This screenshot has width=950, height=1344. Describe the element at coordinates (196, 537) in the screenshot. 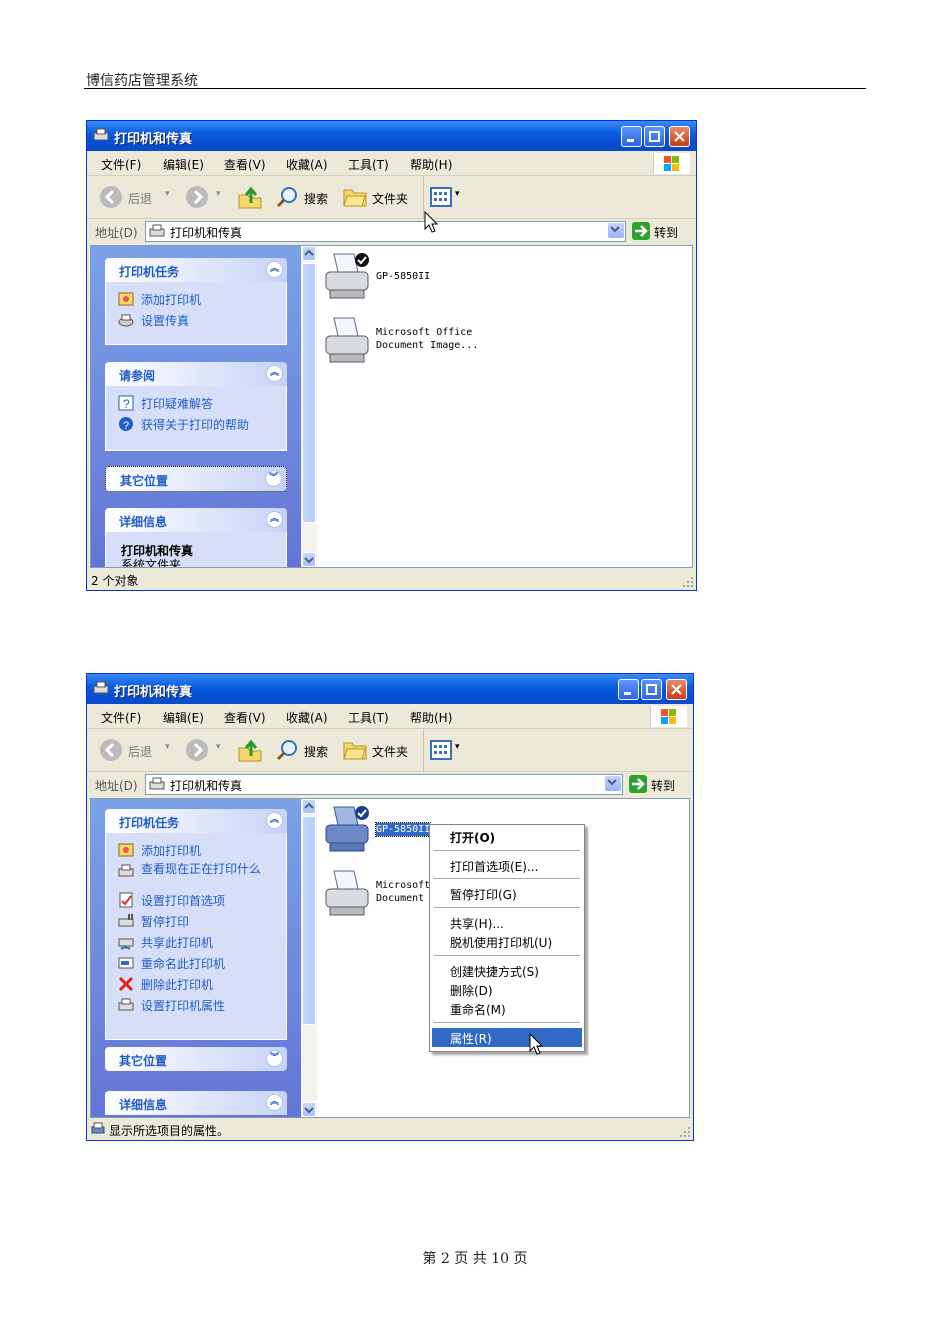

I see `details-panel: 详细信息 ︽ 打印机和传真 系统文件夹` at that location.